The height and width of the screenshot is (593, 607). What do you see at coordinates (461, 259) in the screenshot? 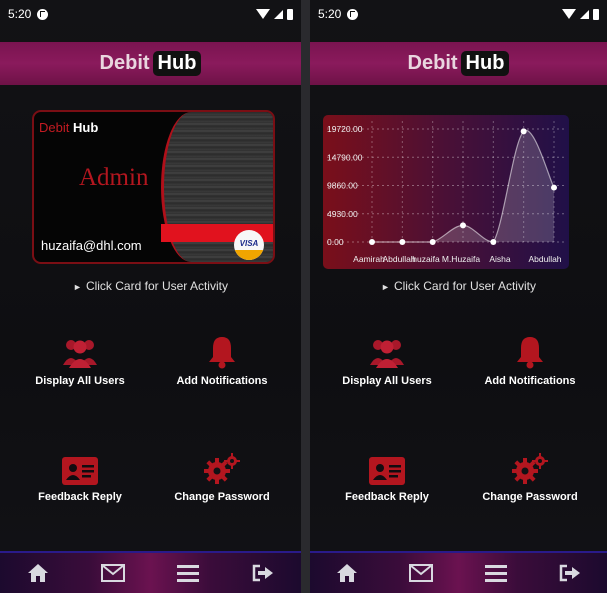
I see `chart-x-tick: M.Huzaifa` at bounding box center [461, 259].